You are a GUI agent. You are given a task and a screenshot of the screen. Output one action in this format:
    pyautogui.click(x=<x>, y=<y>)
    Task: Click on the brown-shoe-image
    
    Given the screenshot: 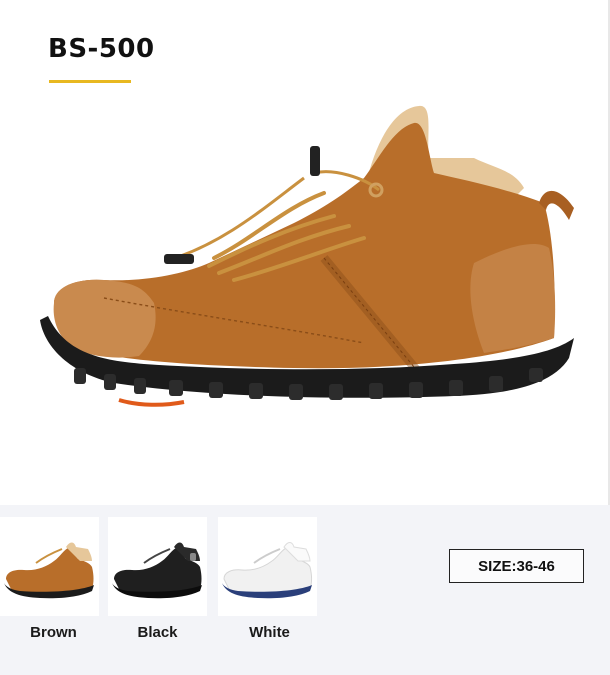 What is the action you would take?
    pyautogui.click(x=49, y=570)
    